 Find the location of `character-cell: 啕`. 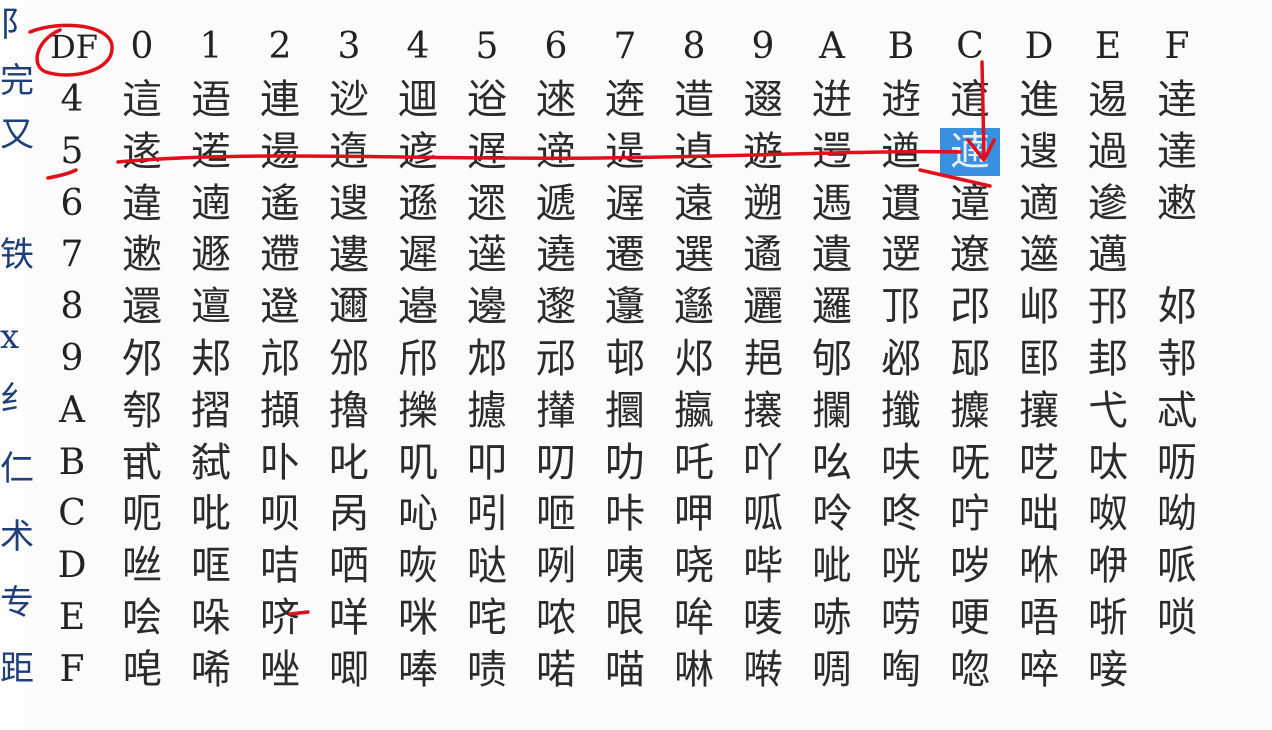

character-cell: 啕 is located at coordinates (901, 670).